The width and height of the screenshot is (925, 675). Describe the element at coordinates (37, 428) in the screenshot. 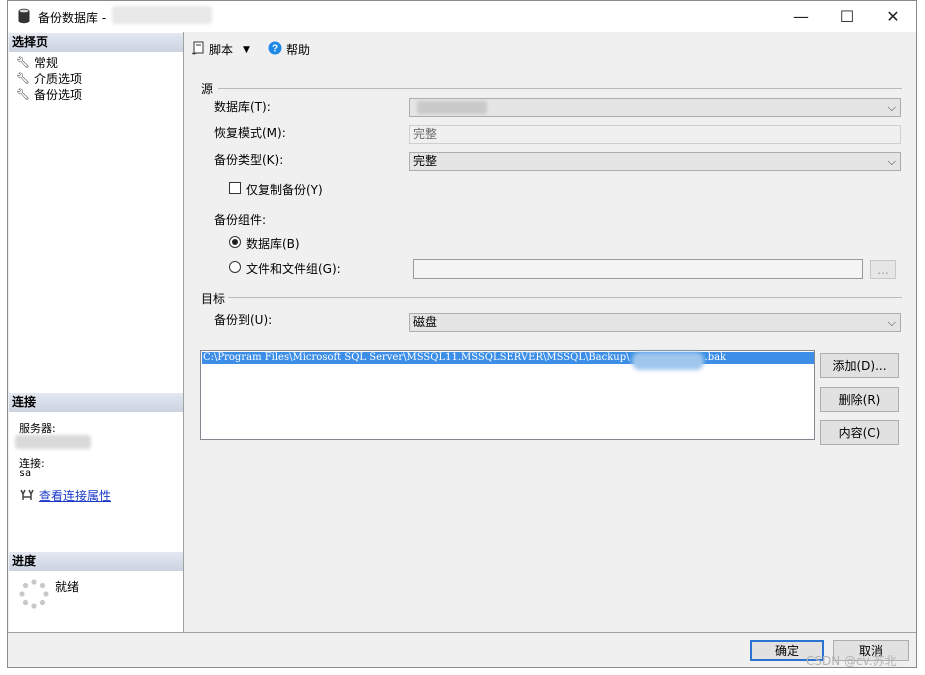

I see `server-label: 服务器:` at that location.